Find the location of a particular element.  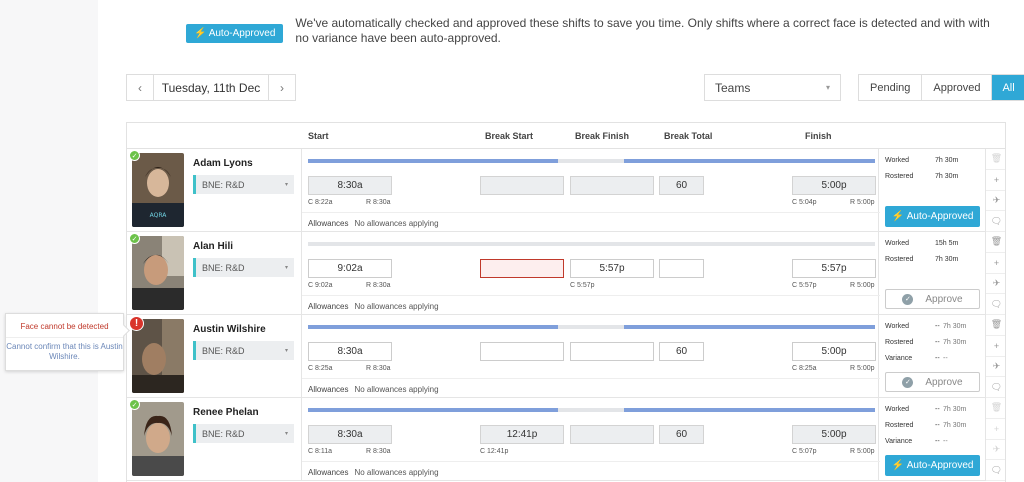

filter-approved: Approved is located at coordinates (957, 87).